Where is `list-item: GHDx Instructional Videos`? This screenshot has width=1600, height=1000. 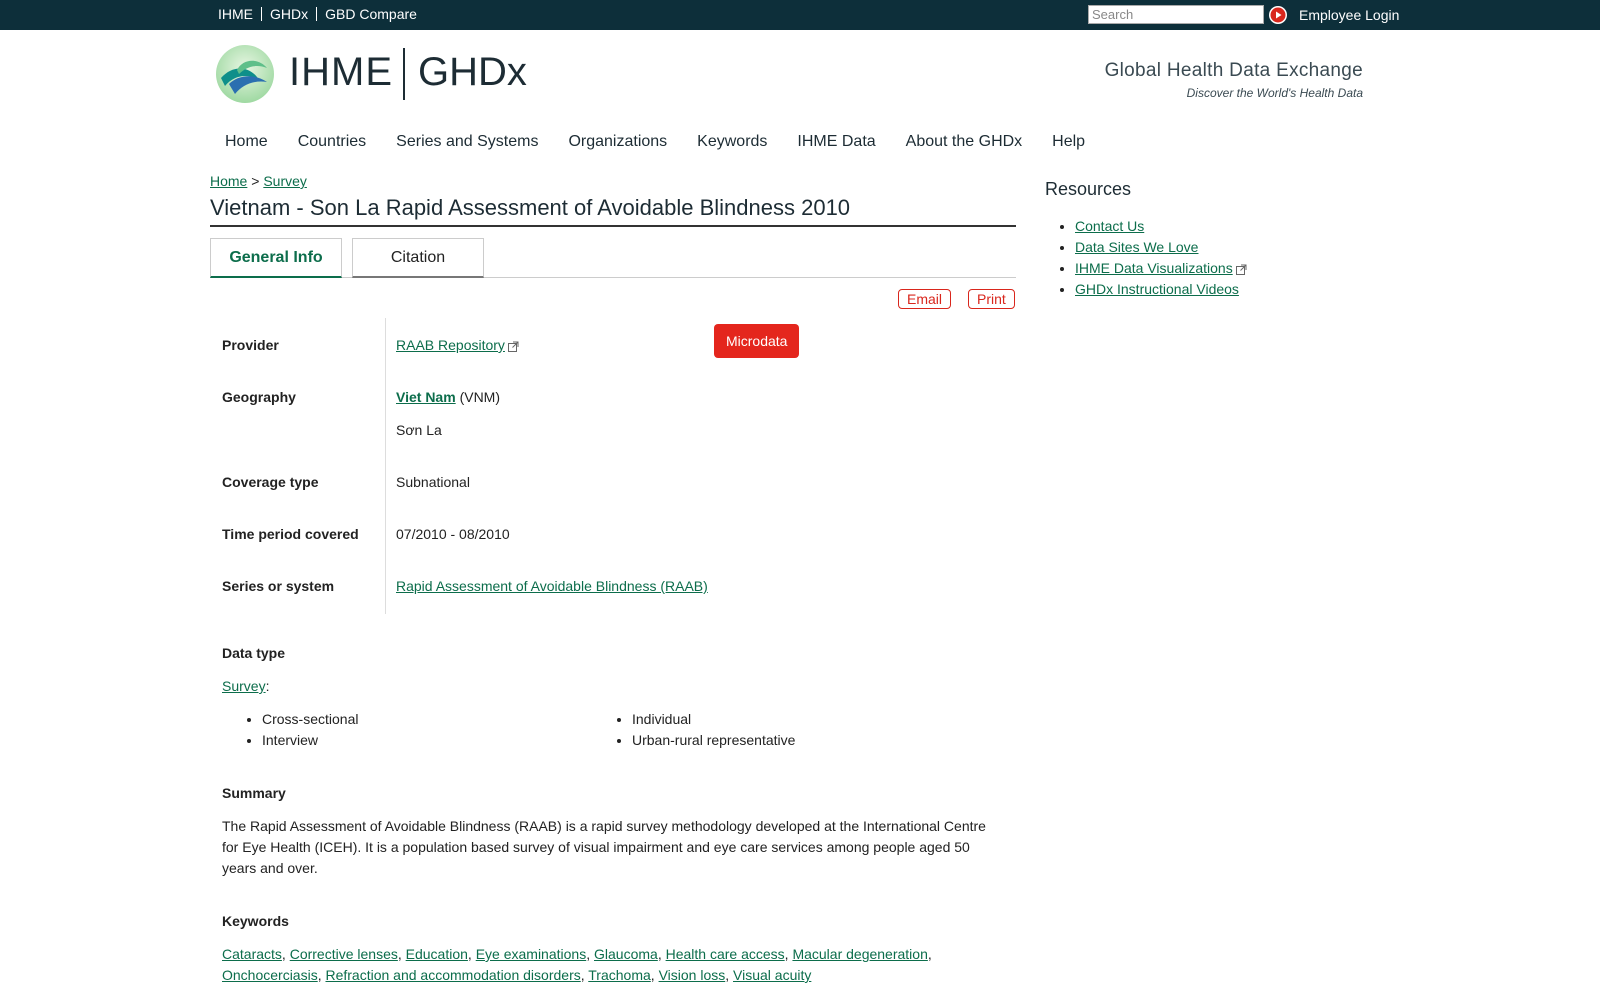
list-item: GHDx Instructional Videos is located at coordinates (1210, 289).